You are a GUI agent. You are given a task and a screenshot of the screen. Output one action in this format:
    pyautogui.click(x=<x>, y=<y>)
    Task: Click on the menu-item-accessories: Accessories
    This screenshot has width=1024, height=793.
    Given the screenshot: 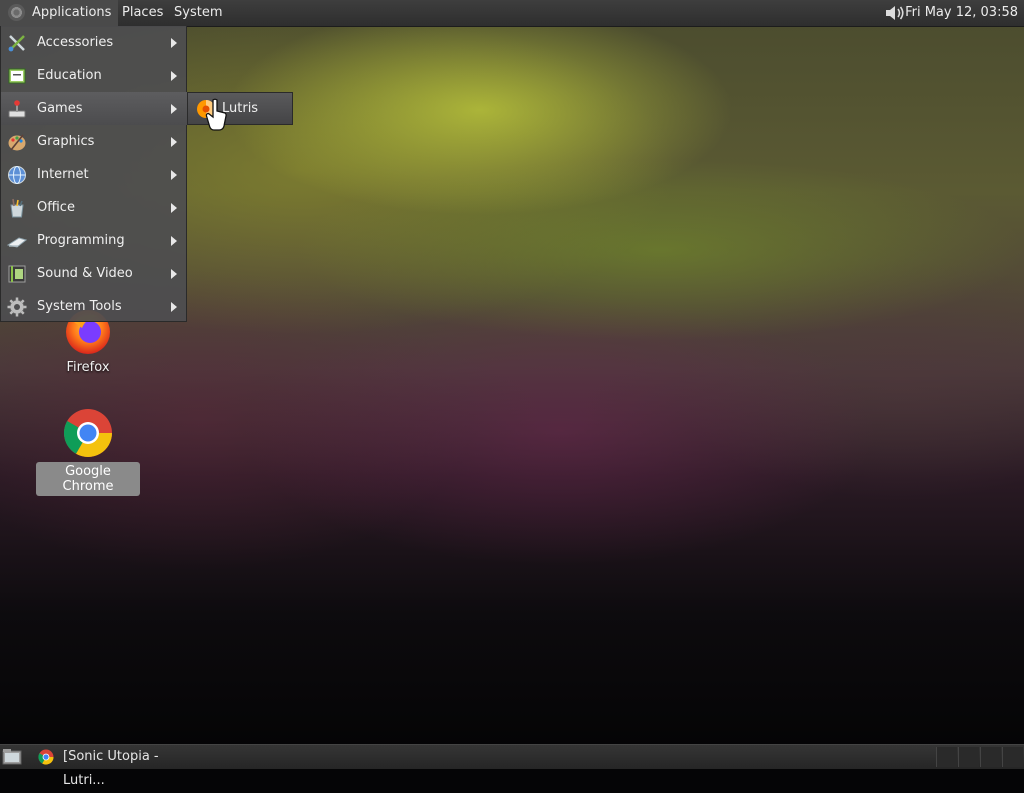 What is the action you would take?
    pyautogui.click(x=94, y=42)
    